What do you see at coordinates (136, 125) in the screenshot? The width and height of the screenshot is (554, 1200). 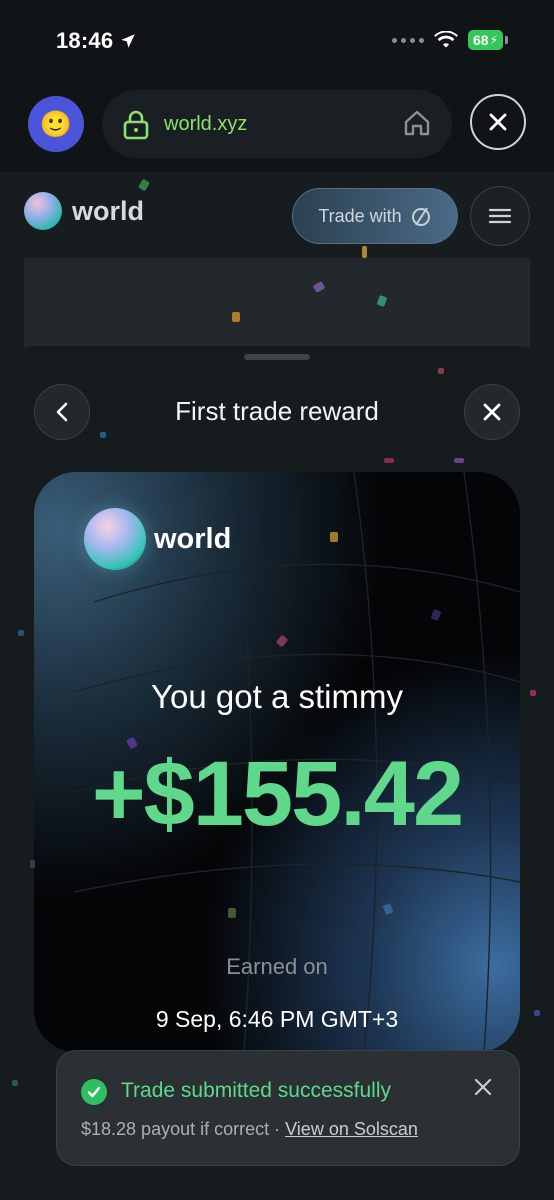 I see `lock-icon` at bounding box center [136, 125].